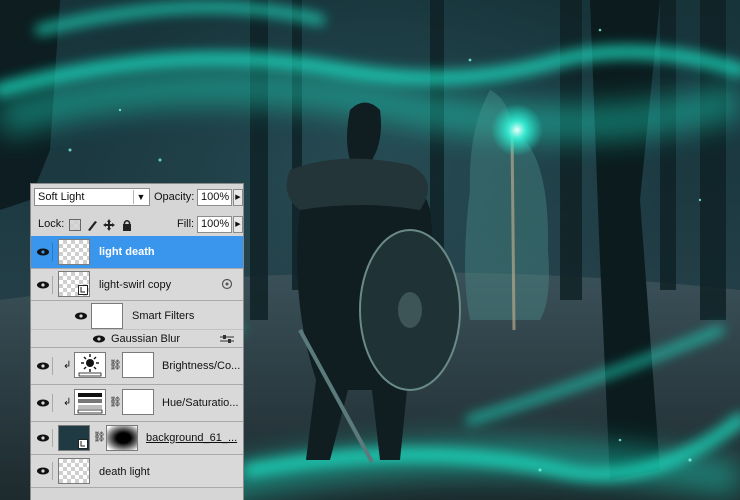 Image resolution: width=740 pixels, height=500 pixels. Describe the element at coordinates (174, 197) in the screenshot. I see `opacity-label: Opacity:` at that location.